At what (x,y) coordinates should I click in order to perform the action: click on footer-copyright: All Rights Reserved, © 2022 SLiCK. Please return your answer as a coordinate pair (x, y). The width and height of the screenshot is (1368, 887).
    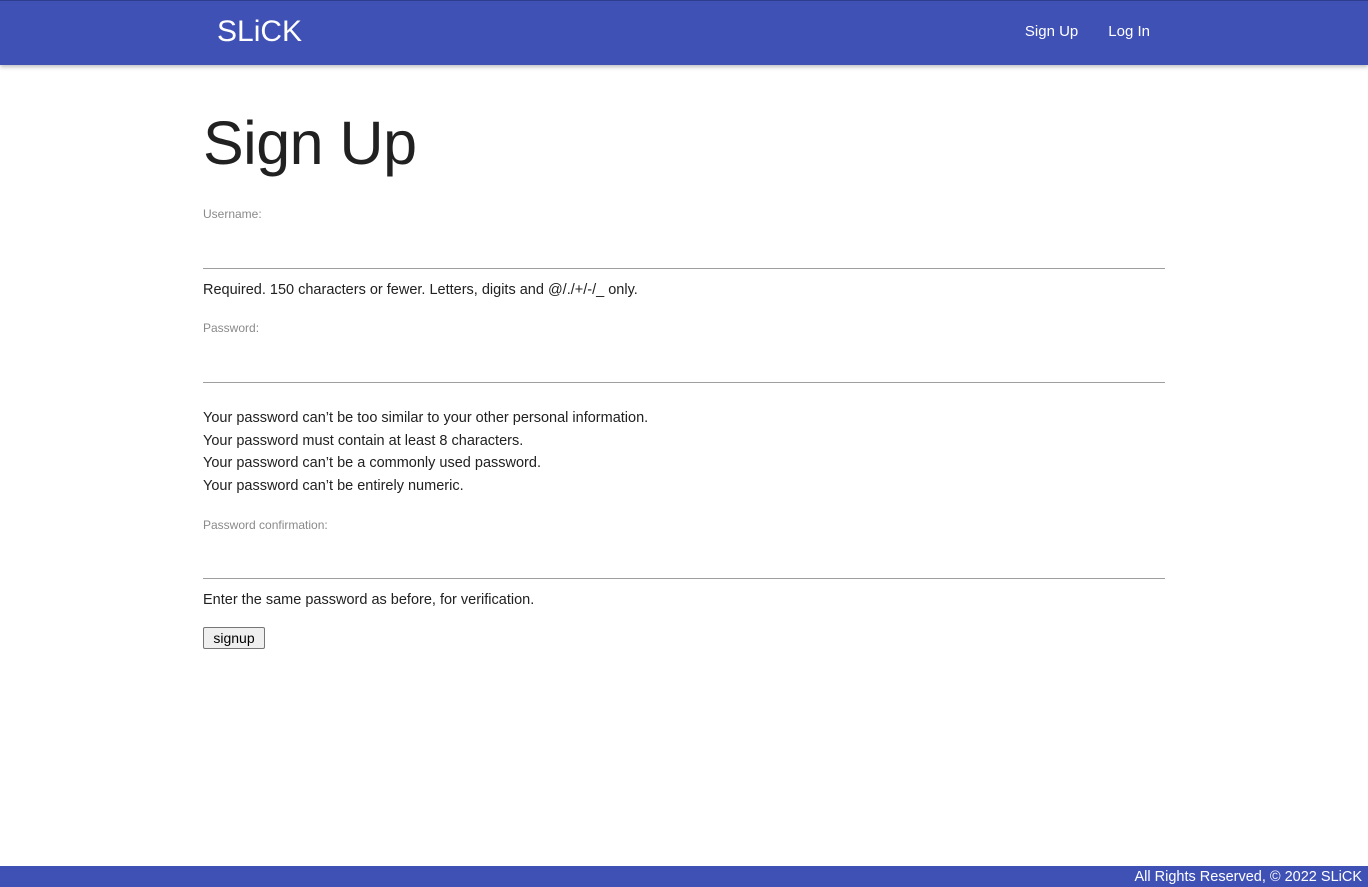
    Looking at the image, I should click on (1248, 877).